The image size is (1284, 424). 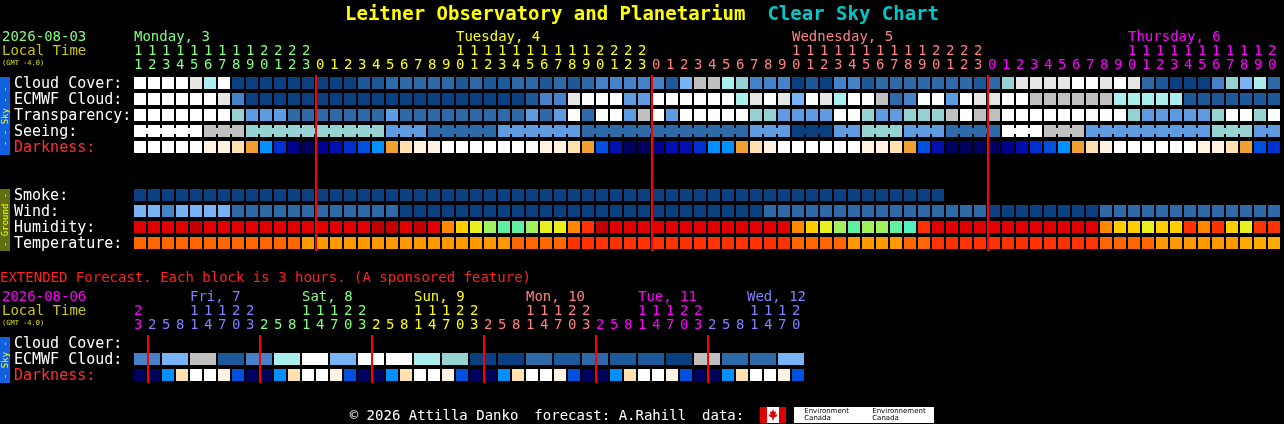 What do you see at coordinates (843, 36) in the screenshot?
I see `day-label: Wednesday, 5` at bounding box center [843, 36].